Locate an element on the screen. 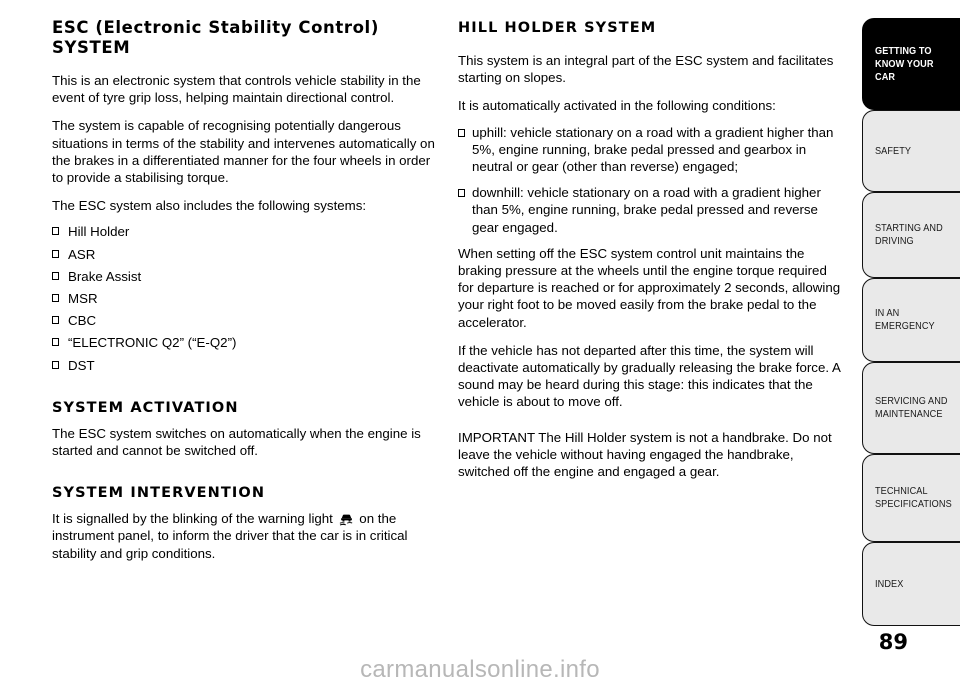  tab-starting-and-driving: STARTING AND DRIVING is located at coordinates (911, 235).